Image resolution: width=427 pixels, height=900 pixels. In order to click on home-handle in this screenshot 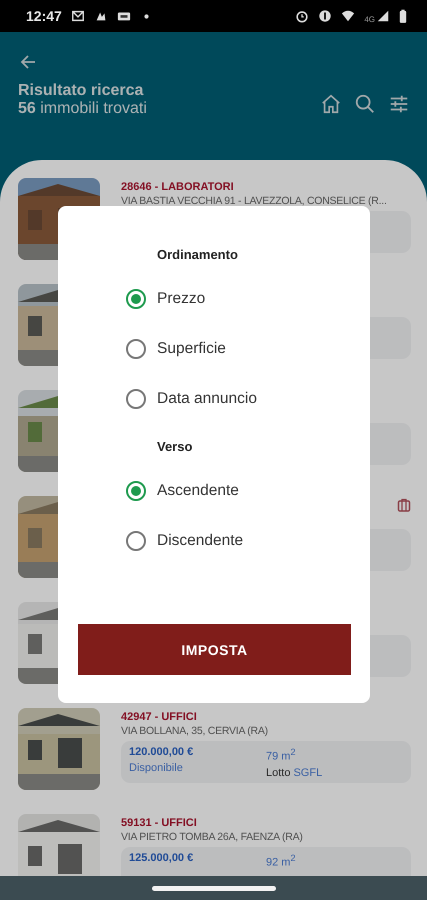, I will do `click(214, 888)`.